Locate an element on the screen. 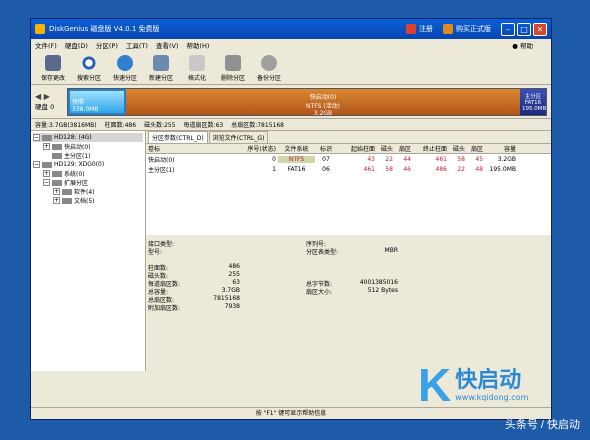 The height and width of the screenshot is (440, 590). table-cell: 46 is located at coordinates (407, 169).